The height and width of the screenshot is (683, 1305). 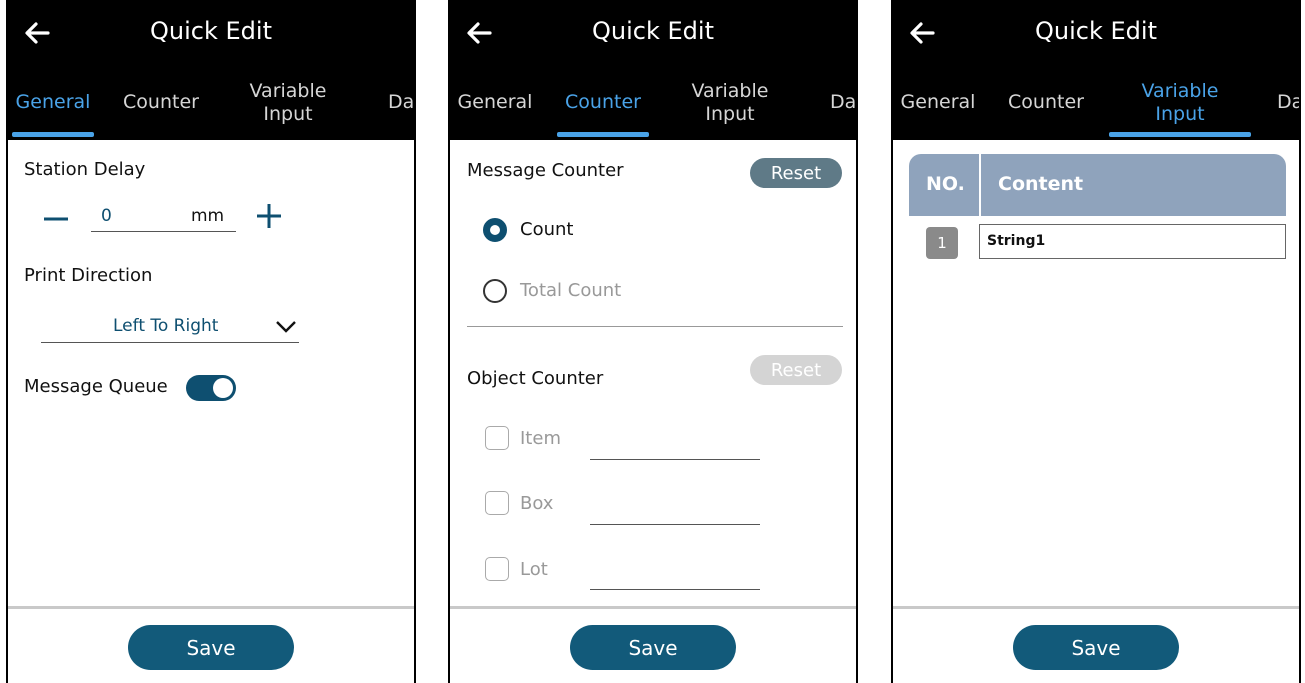 I want to click on message-queue-toggle, so click(x=211, y=388).